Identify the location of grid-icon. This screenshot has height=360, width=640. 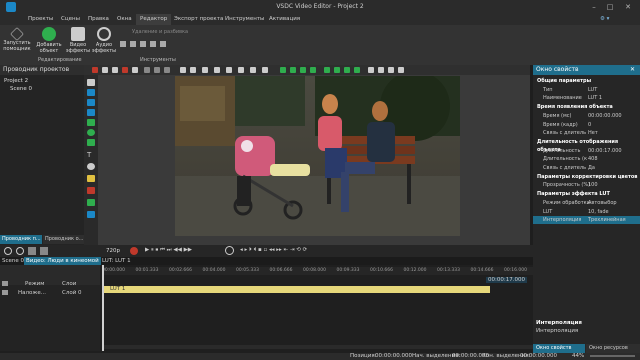
(205, 70).